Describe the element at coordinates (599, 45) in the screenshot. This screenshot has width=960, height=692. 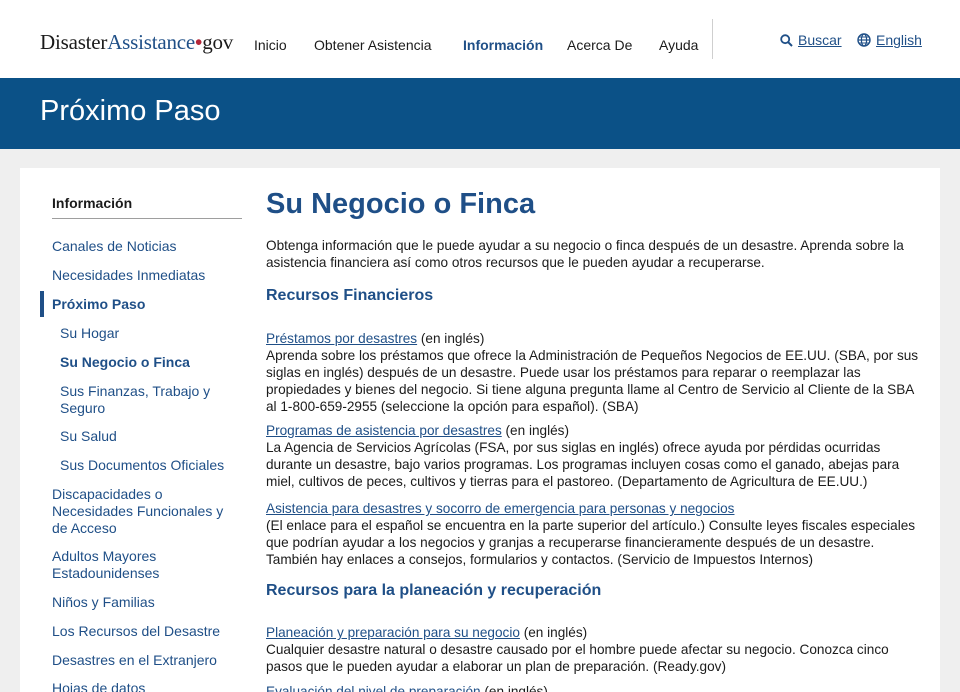
I see `nav-acerca-de: Acerca De` at that location.